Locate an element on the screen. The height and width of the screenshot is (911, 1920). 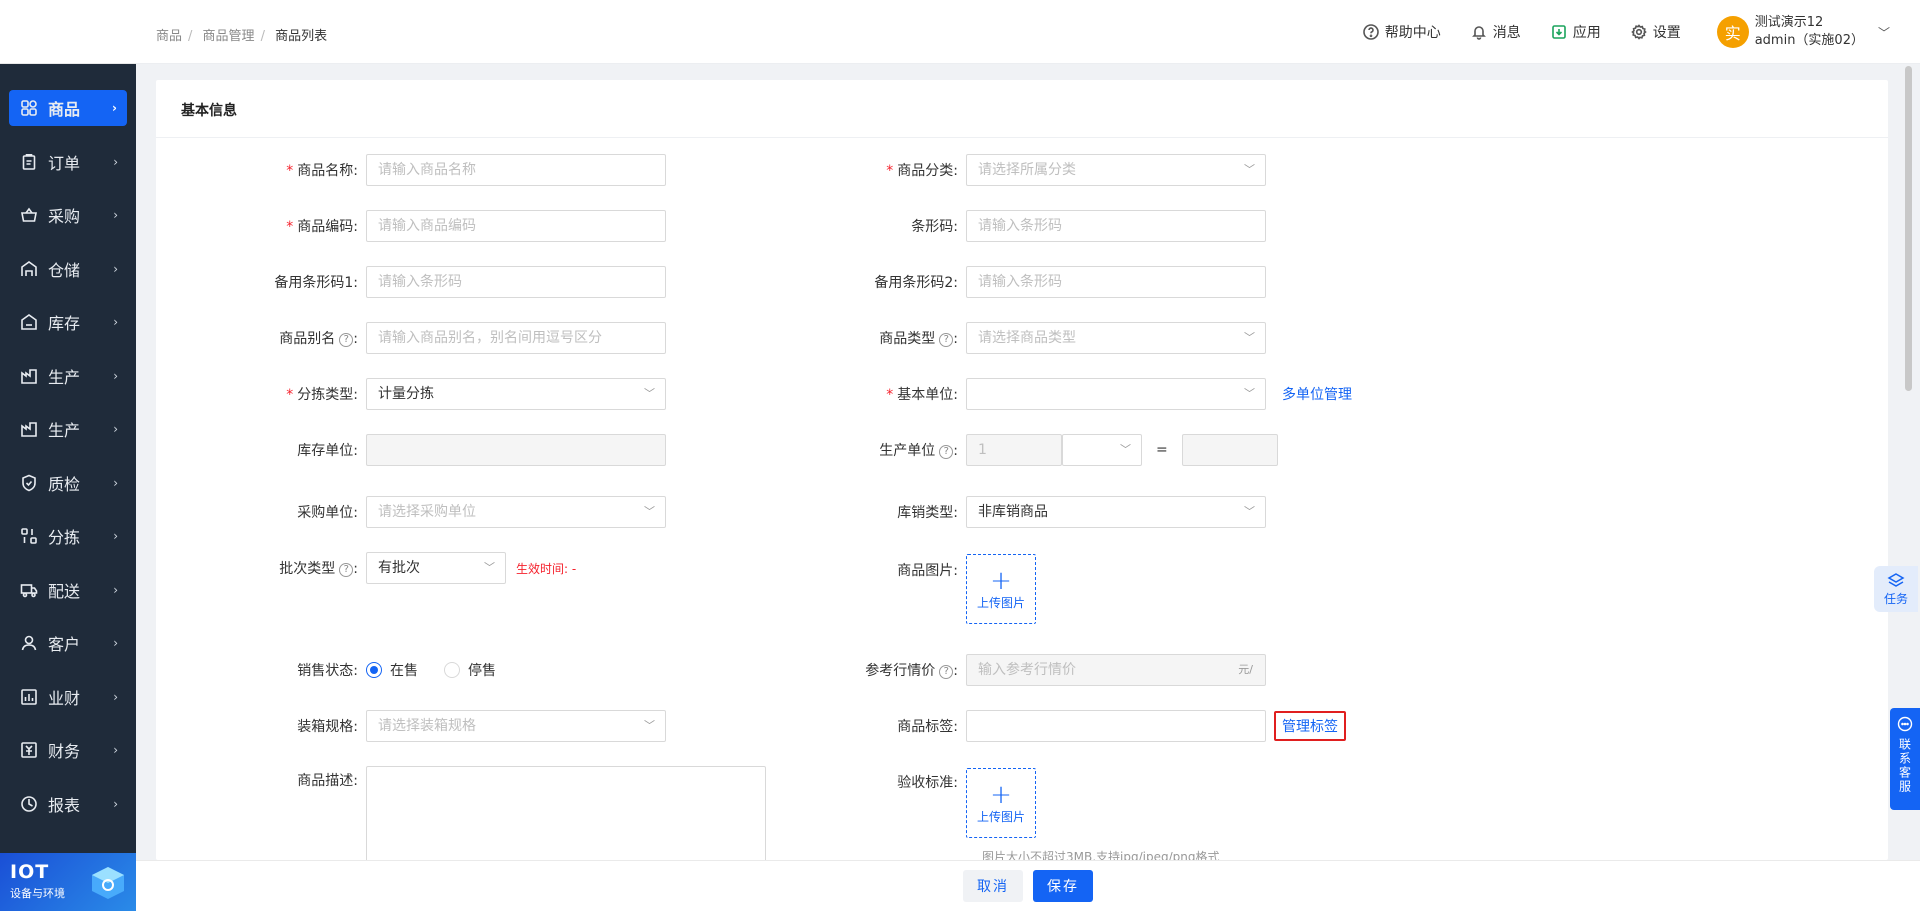
sidebar-item-label: 订单 is located at coordinates (64, 163).